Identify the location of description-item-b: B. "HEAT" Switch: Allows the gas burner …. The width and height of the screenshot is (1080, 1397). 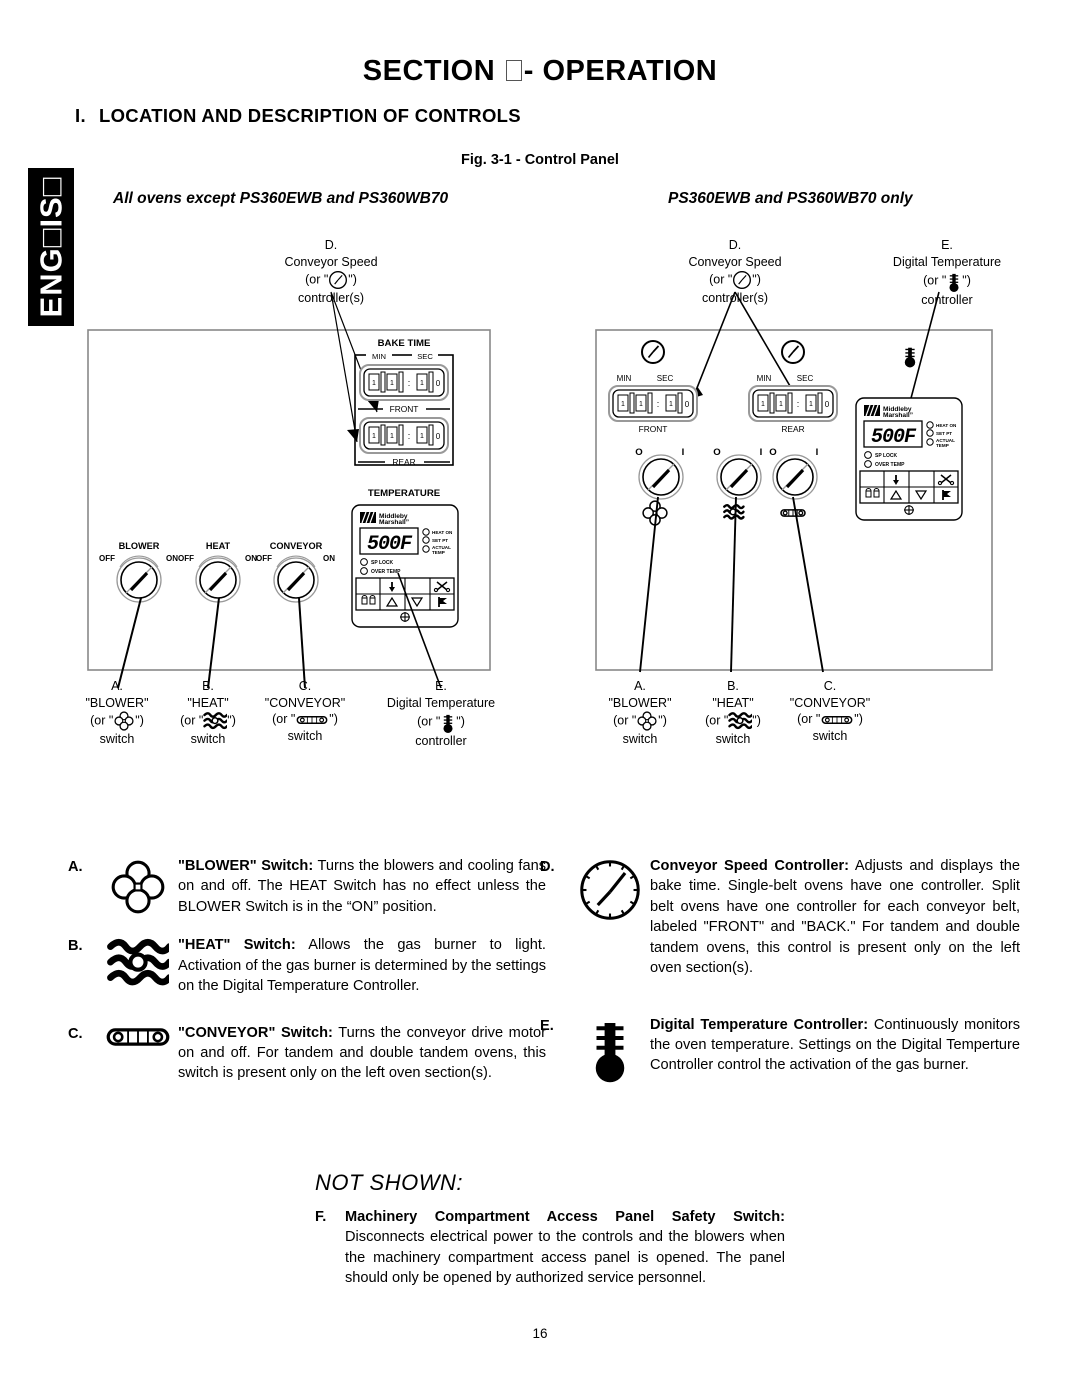
(307, 965).